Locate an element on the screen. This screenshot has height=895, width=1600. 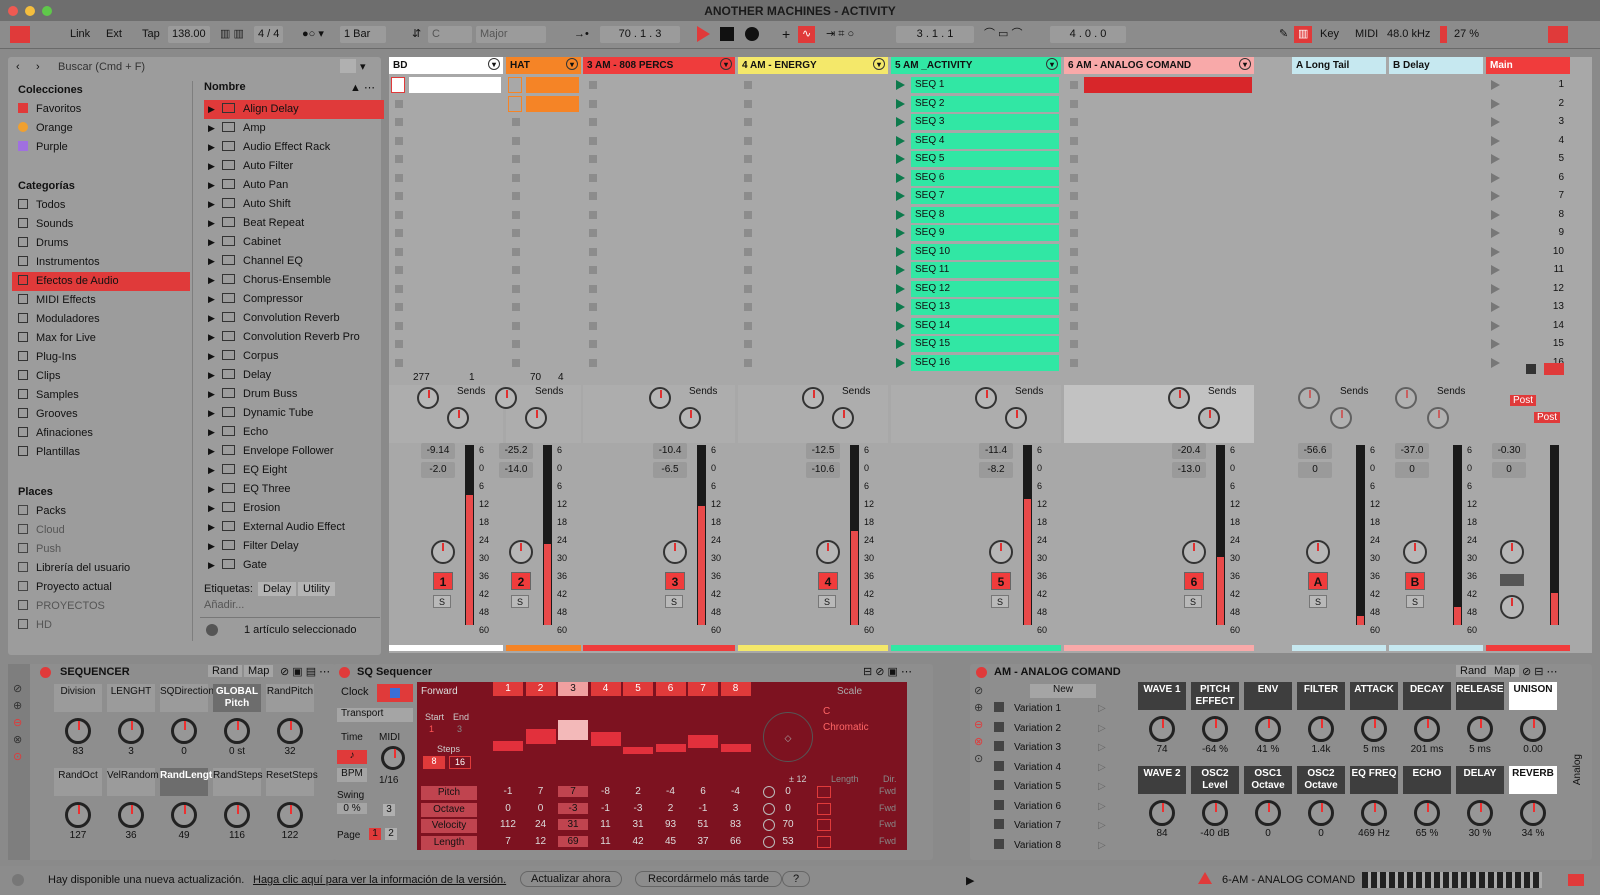
sq-row-value: 66 is located at coordinates (736, 841).